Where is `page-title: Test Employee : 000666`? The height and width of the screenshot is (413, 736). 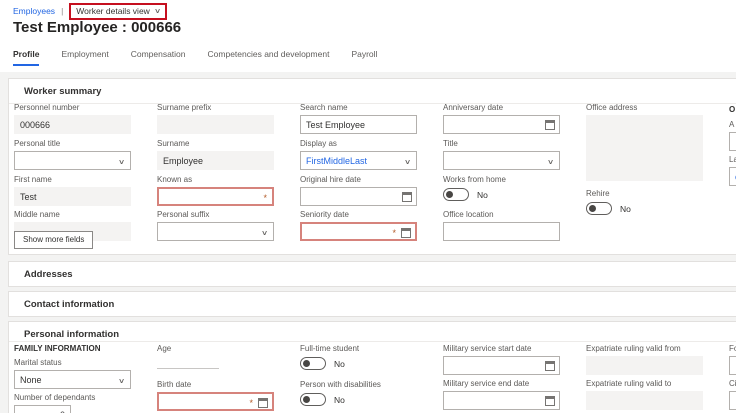 page-title: Test Employee : 000666 is located at coordinates (97, 27).